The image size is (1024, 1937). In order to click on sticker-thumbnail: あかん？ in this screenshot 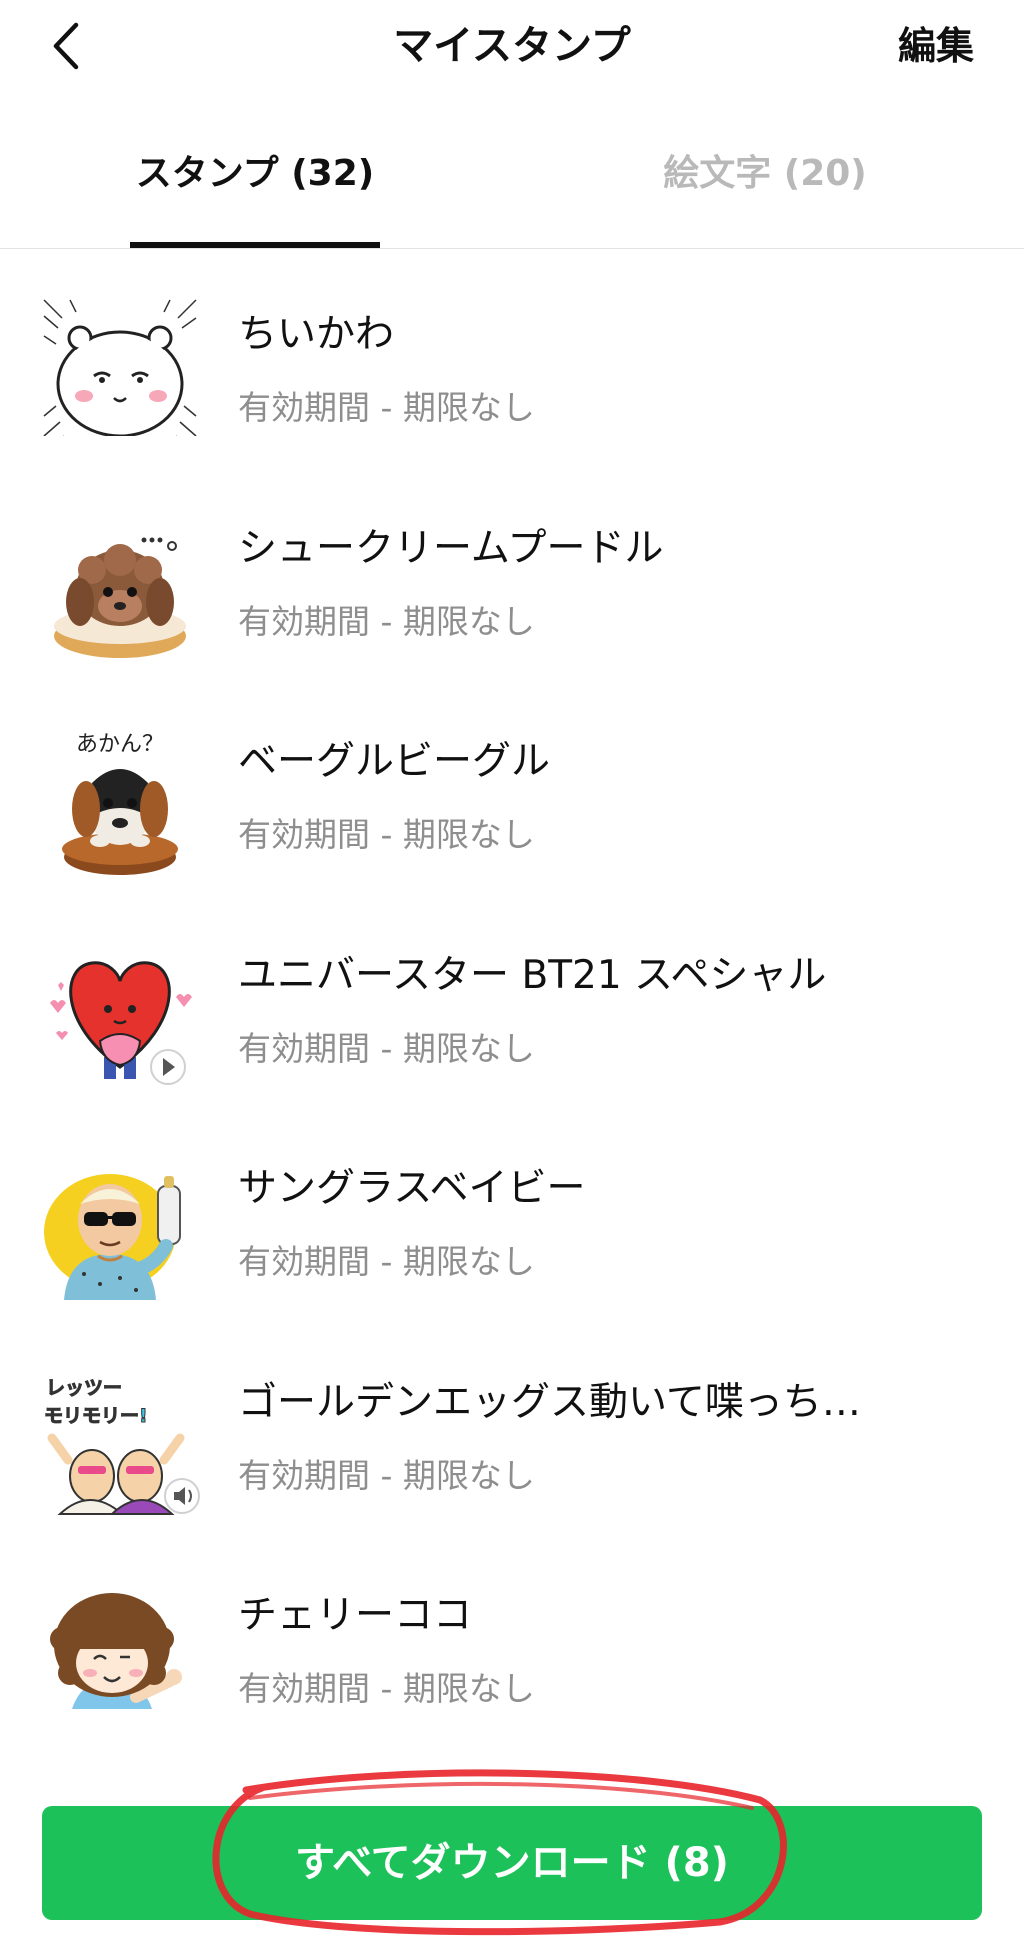, I will do `click(120, 803)`.